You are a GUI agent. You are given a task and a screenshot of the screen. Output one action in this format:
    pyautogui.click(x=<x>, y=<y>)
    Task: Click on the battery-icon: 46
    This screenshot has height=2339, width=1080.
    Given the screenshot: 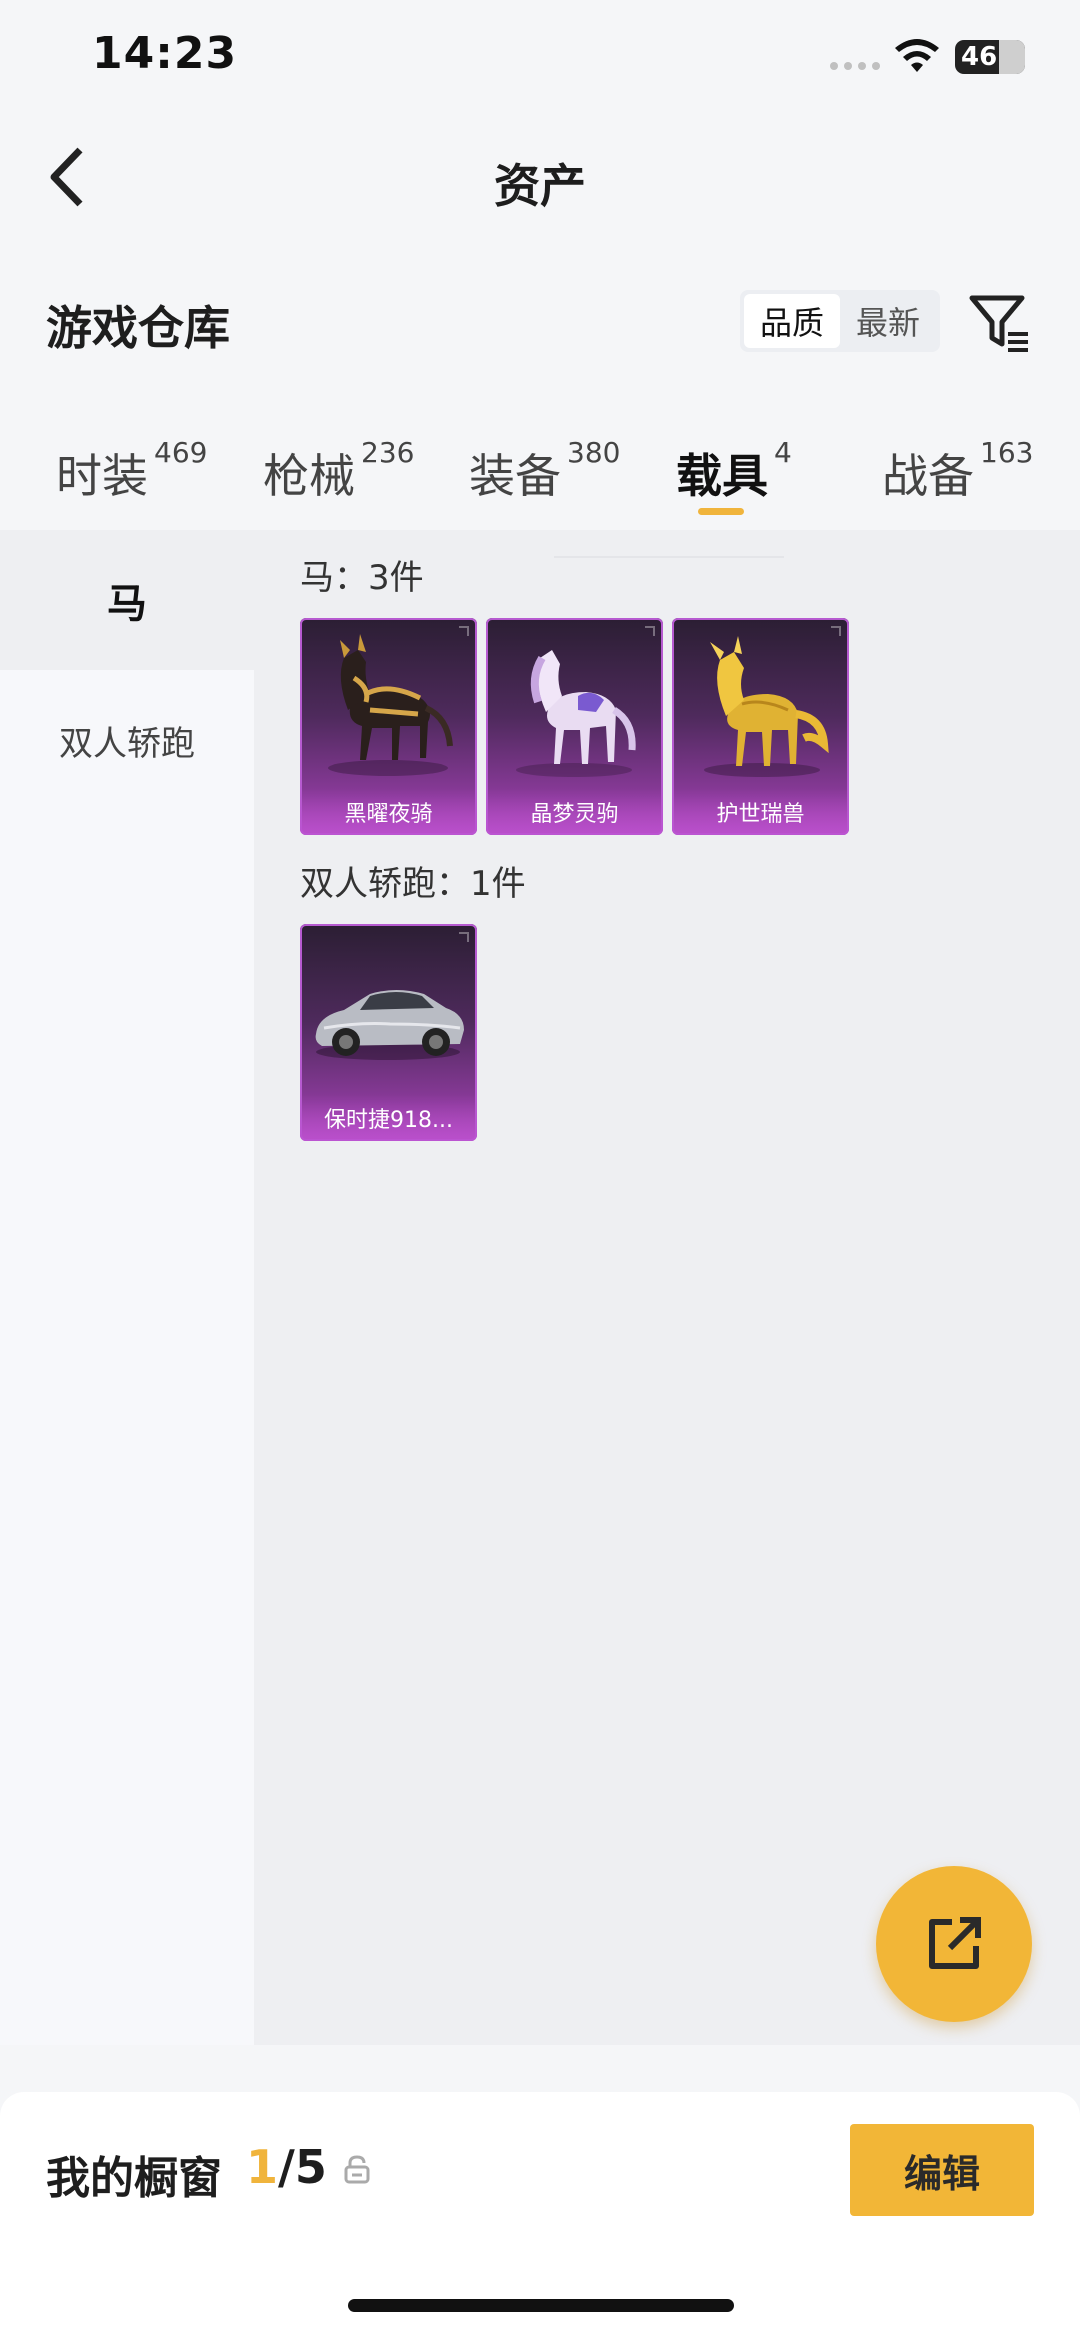 What is the action you would take?
    pyautogui.click(x=990, y=57)
    